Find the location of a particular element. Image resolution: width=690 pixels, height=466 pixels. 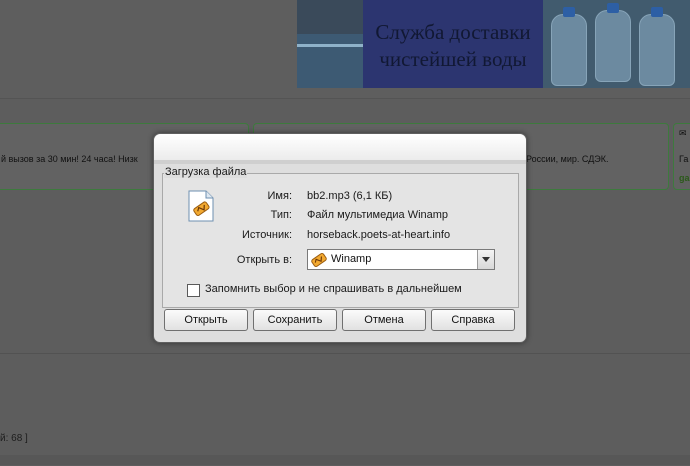

file-name-value: bb2.mp3 (6,1 КБ) is located at coordinates (350, 196).